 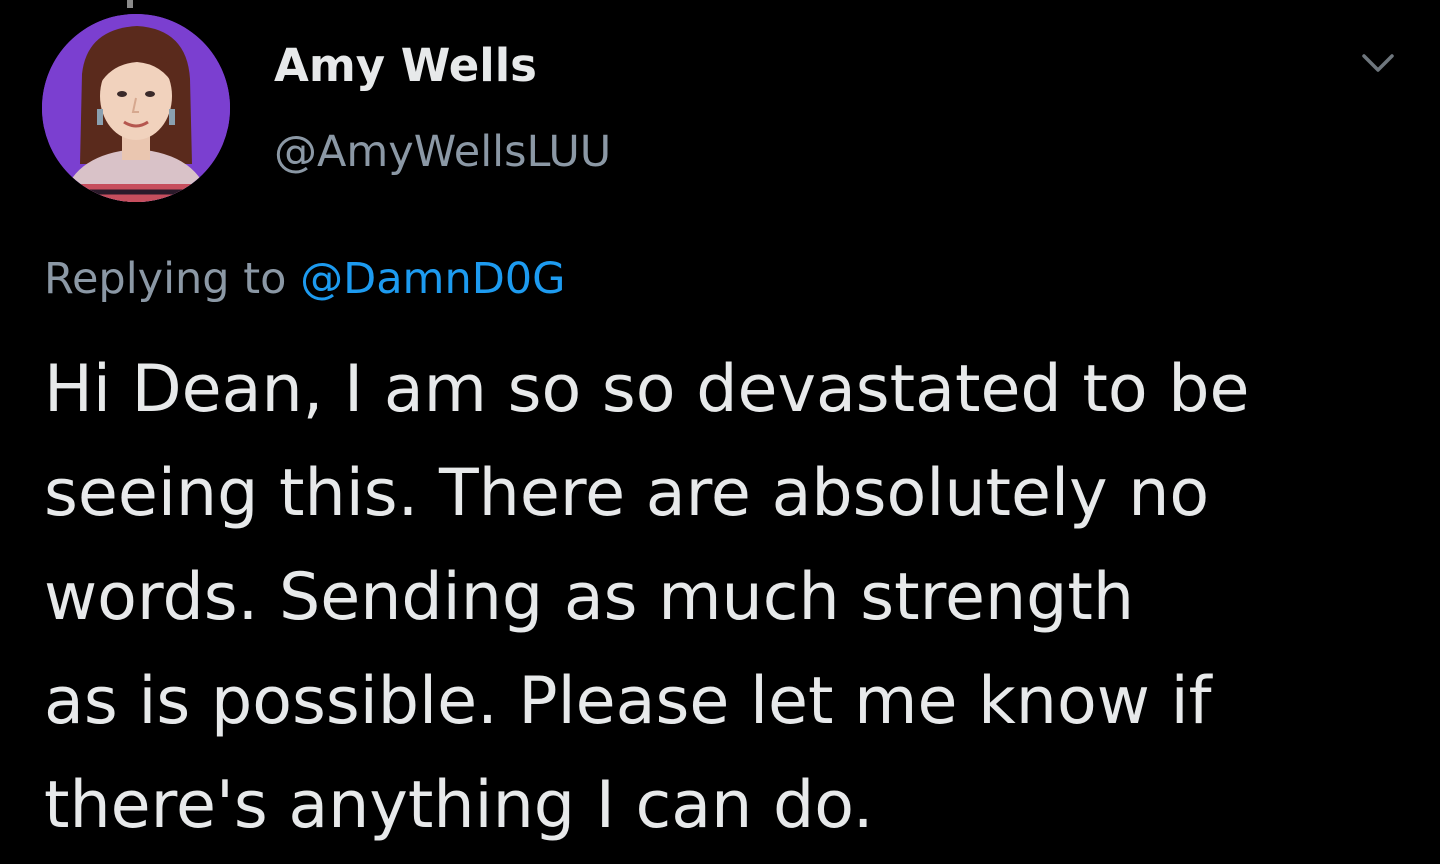 I want to click on chevron-down-icon, so click(x=1378, y=63).